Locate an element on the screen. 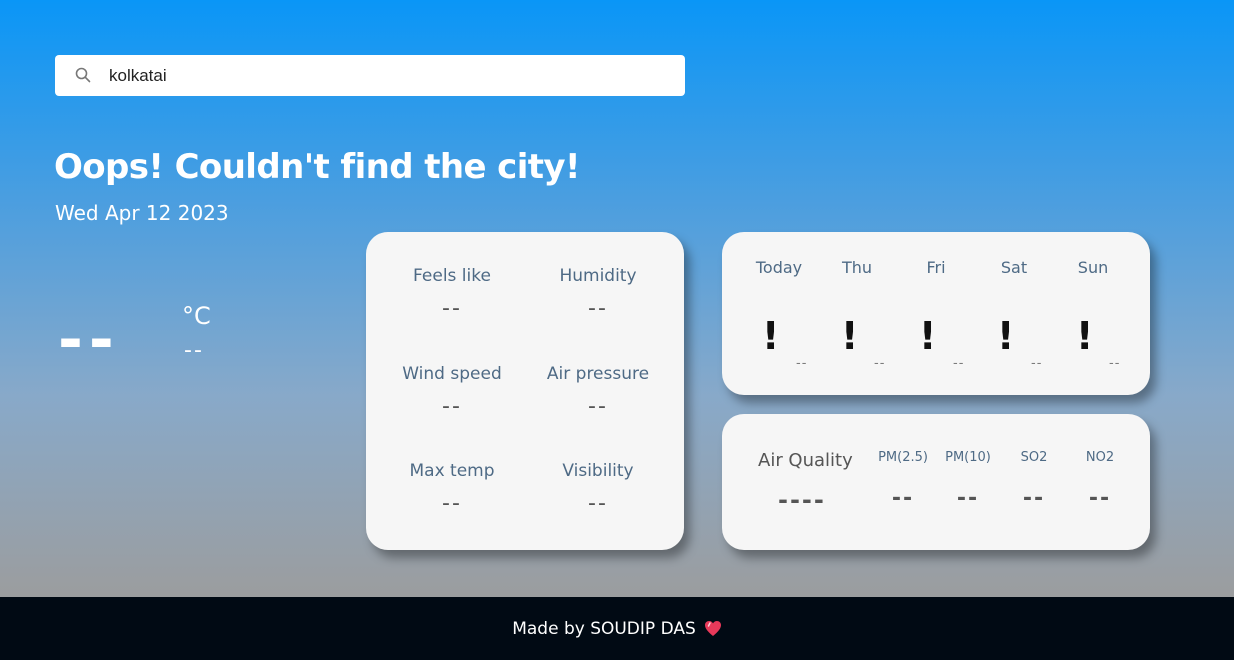  forecast-temp-sun: -- is located at coordinates (1115, 363).